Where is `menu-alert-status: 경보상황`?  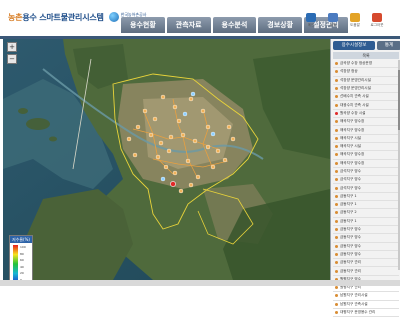 menu-alert-status: 경보상황 is located at coordinates (280, 25).